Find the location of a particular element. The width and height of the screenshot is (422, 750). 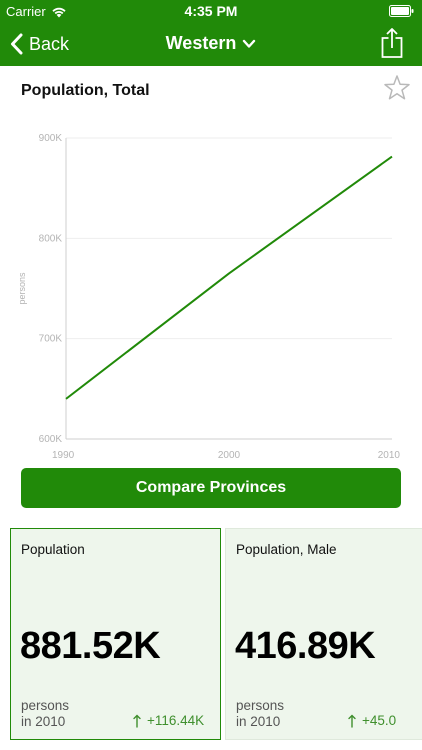

region-selector: Western is located at coordinates (211, 43).